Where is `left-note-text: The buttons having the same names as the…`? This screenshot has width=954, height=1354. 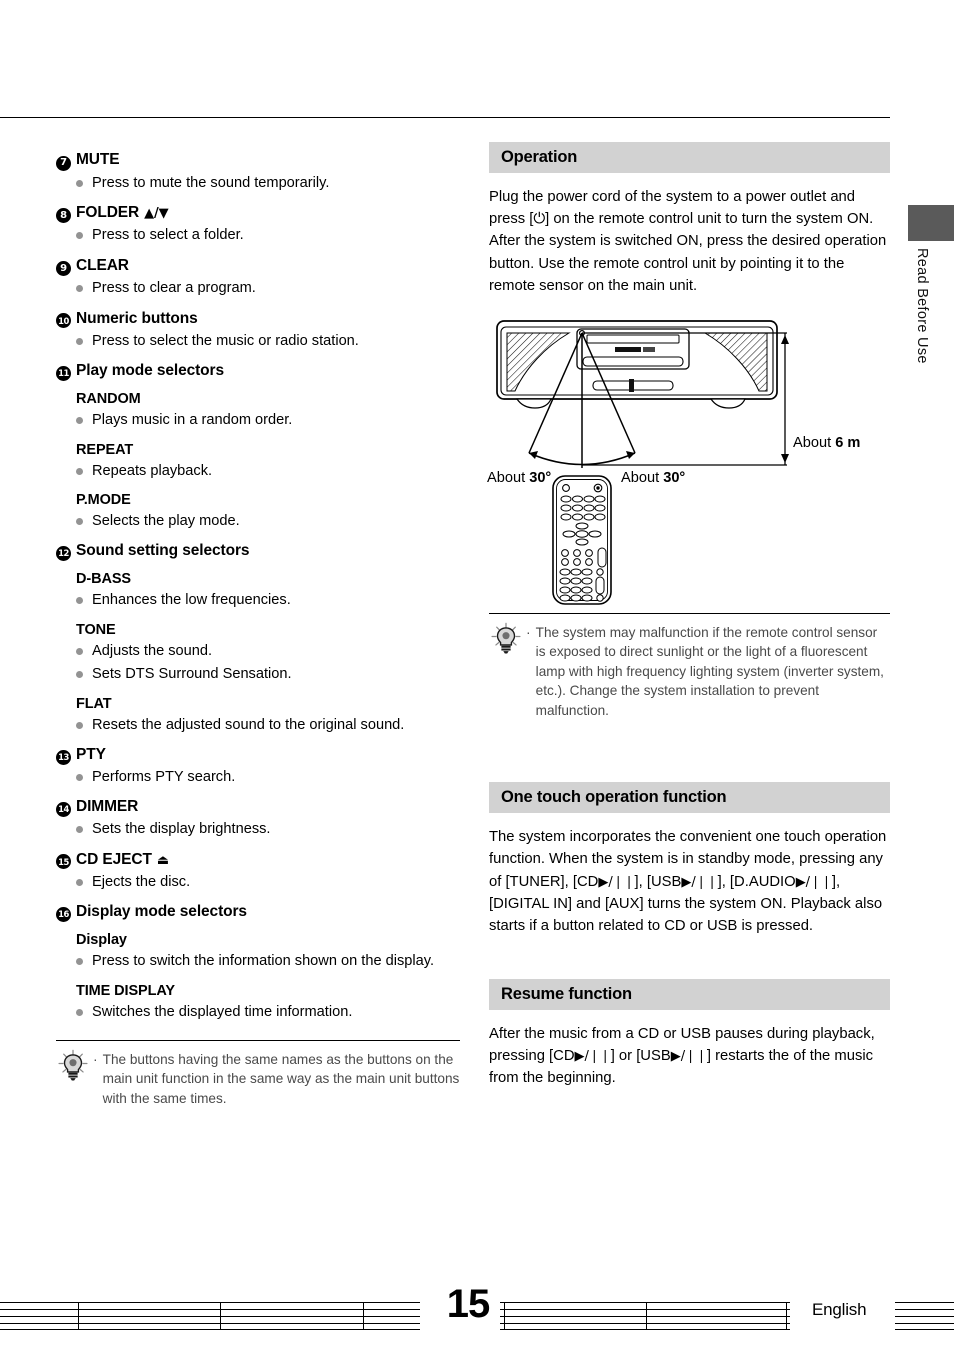 left-note-text: The buttons having the same names as the… is located at coordinates (281, 1079).